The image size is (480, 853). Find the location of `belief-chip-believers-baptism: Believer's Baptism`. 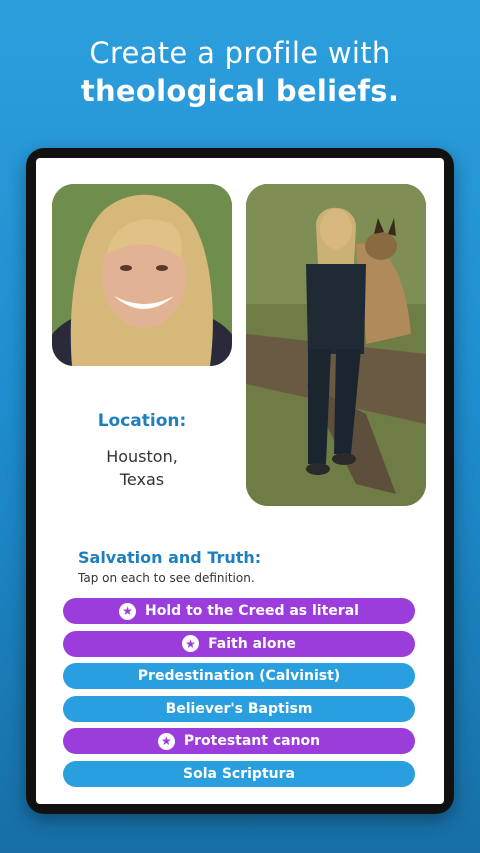

belief-chip-believers-baptism: Believer's Baptism is located at coordinates (239, 708).